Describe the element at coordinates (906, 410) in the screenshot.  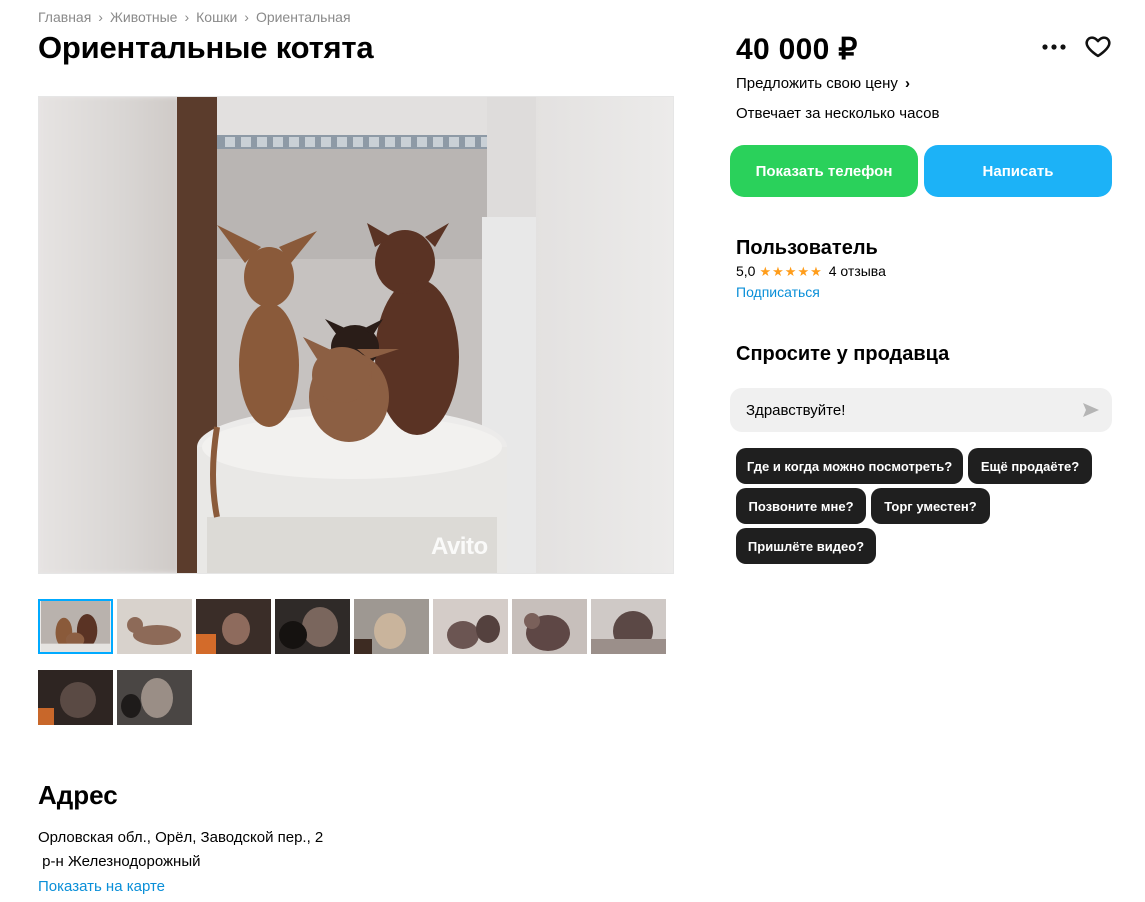
I see `message-input` at that location.